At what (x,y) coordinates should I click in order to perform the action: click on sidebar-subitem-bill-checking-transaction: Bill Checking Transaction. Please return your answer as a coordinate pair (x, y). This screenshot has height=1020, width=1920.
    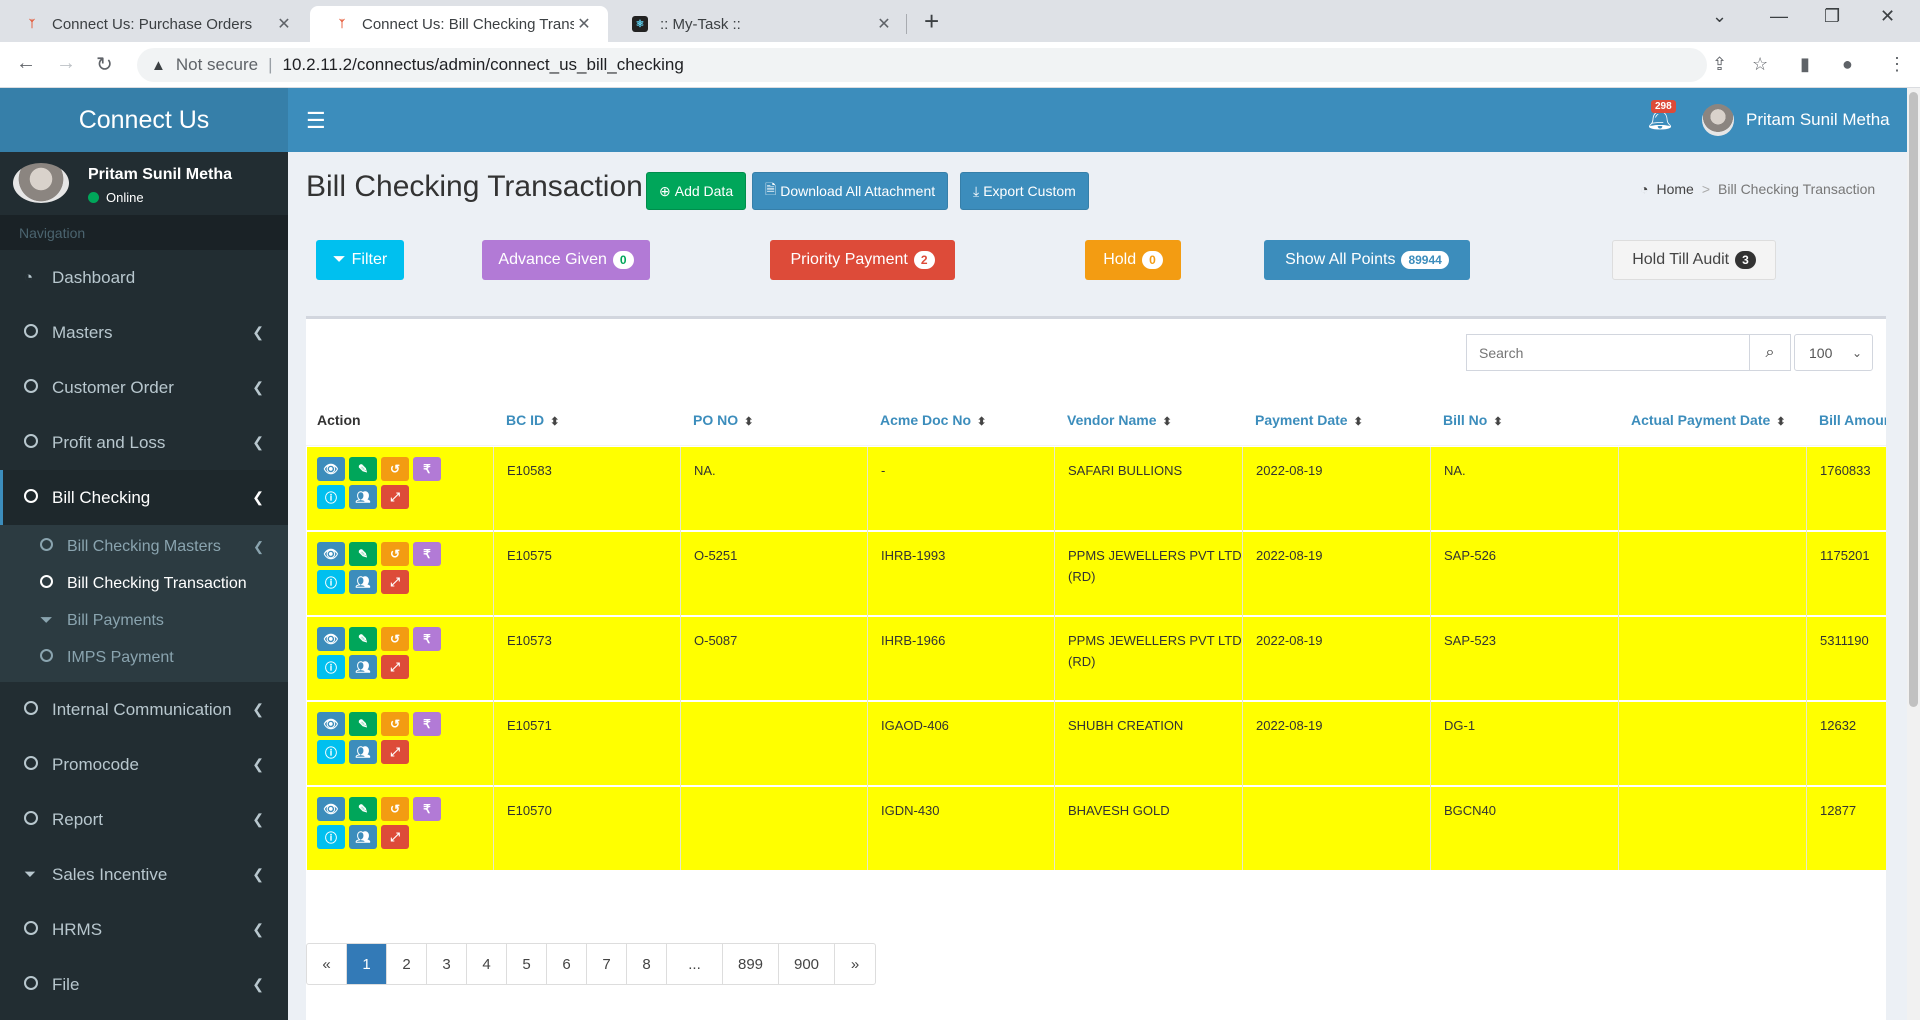
    Looking at the image, I should click on (144, 583).